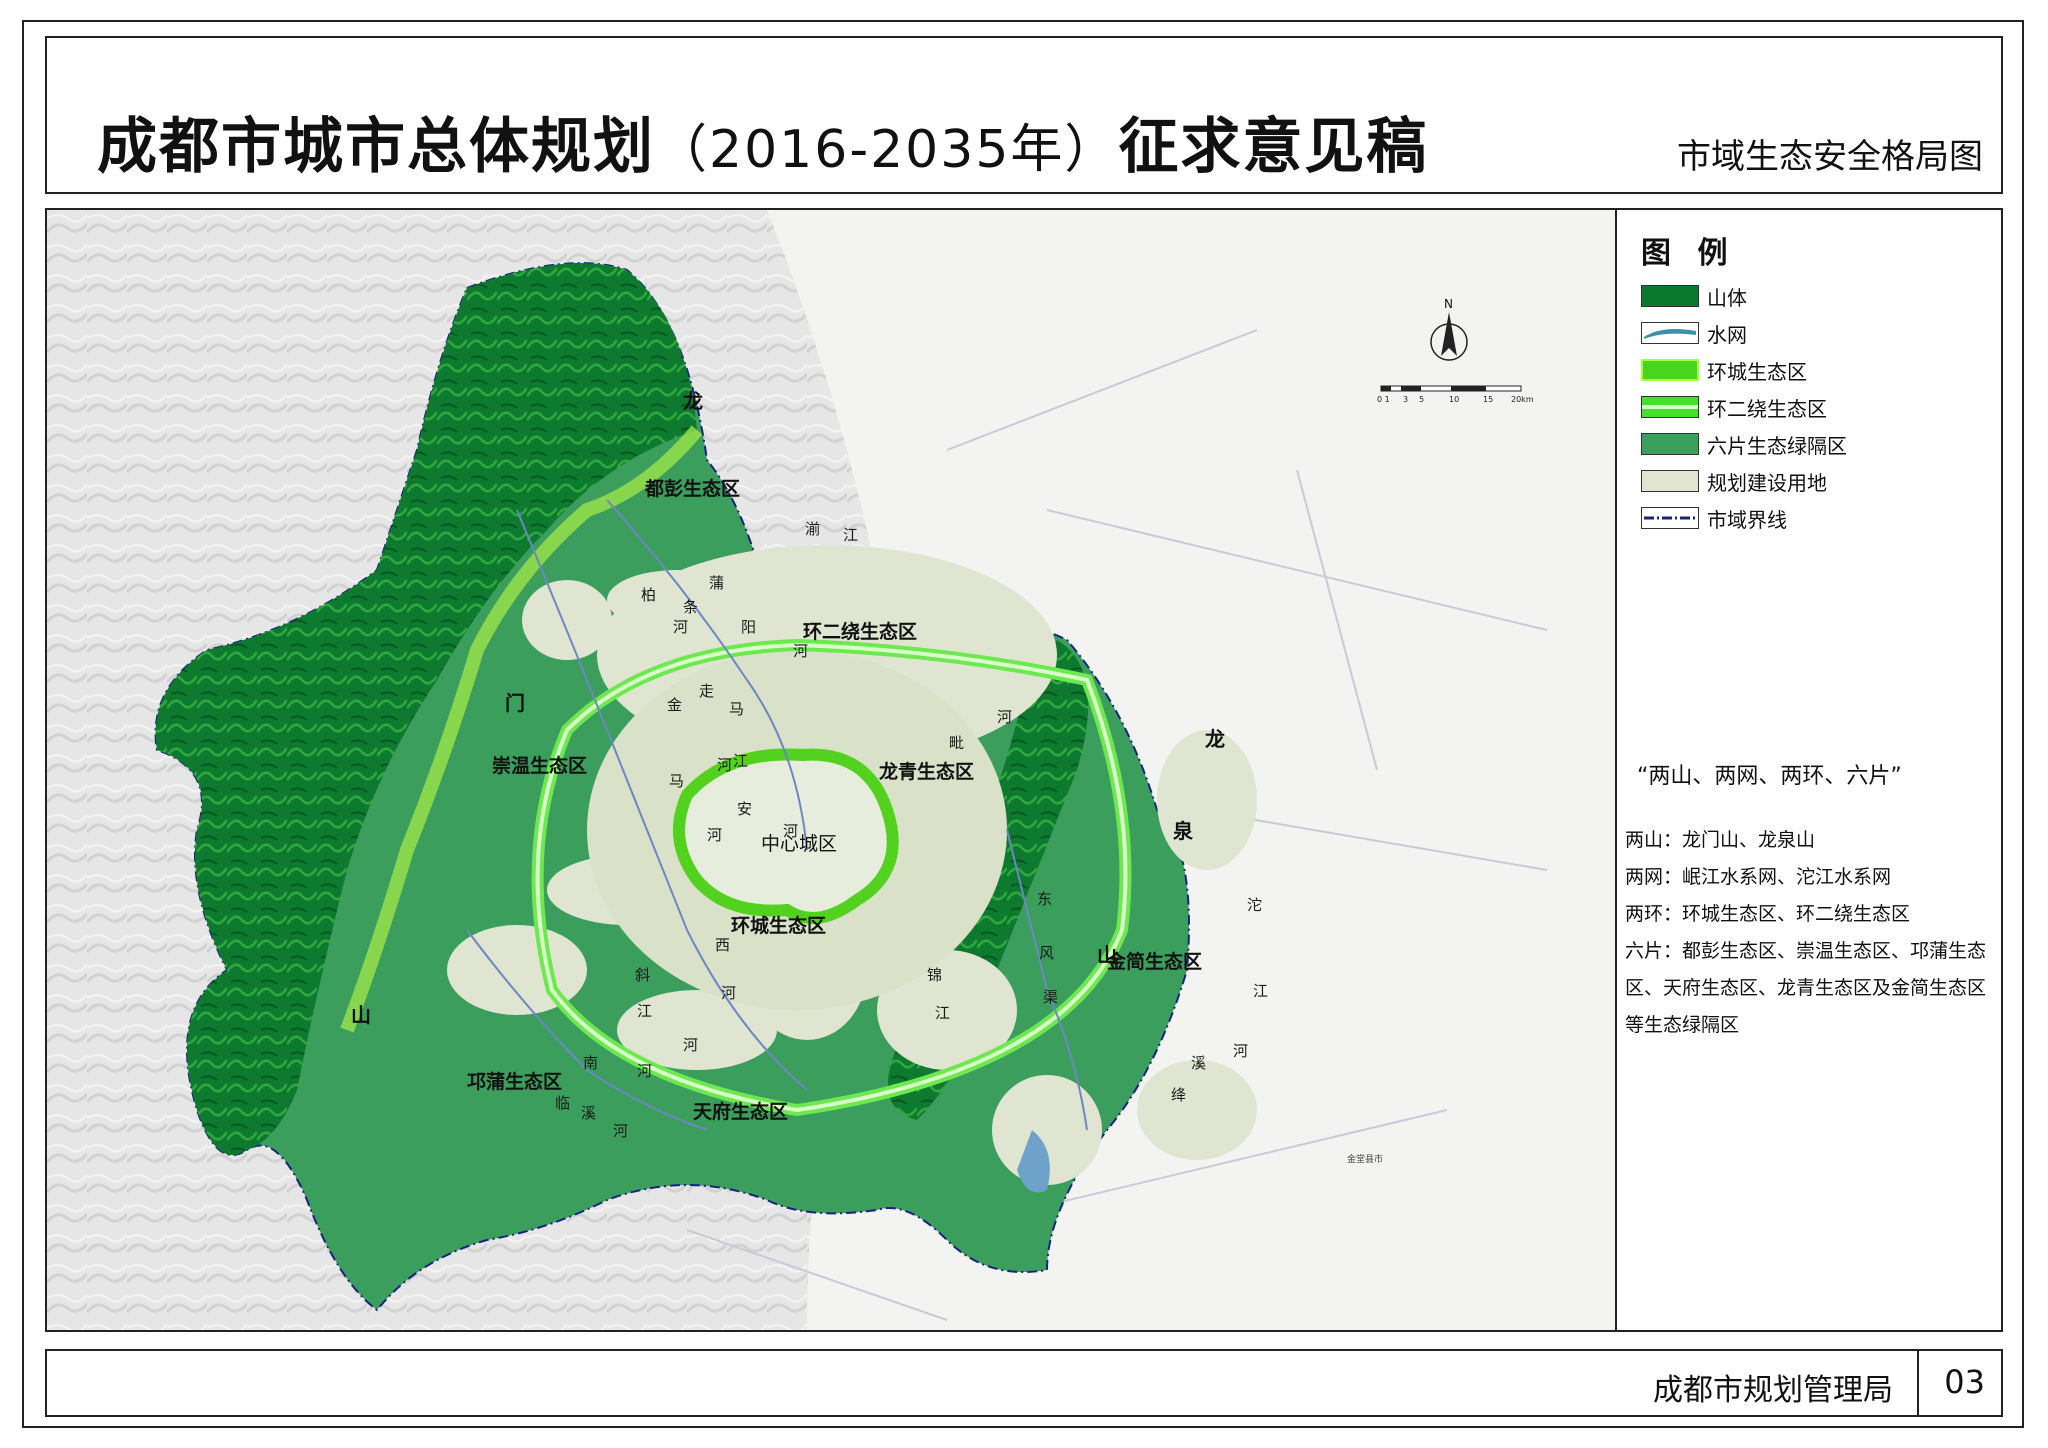 The image size is (2048, 1448). What do you see at coordinates (1758, 877) in the screenshot?
I see `summary-line-waters: 两网：岷江水系网、沱江水系网` at bounding box center [1758, 877].